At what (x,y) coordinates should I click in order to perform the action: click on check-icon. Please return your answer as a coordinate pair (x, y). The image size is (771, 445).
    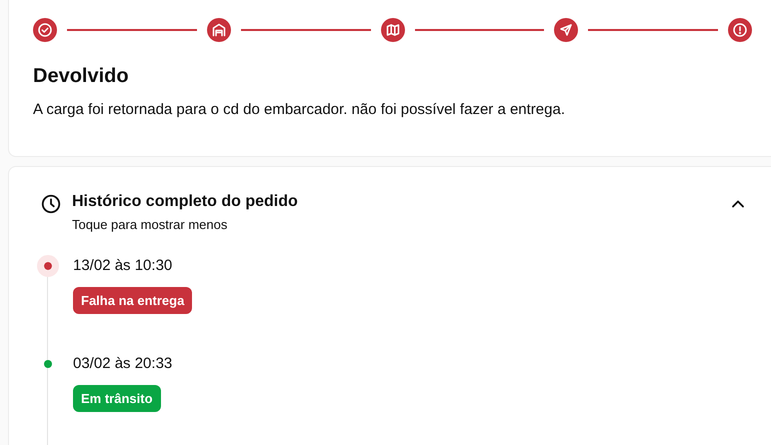
    Looking at the image, I should click on (45, 30).